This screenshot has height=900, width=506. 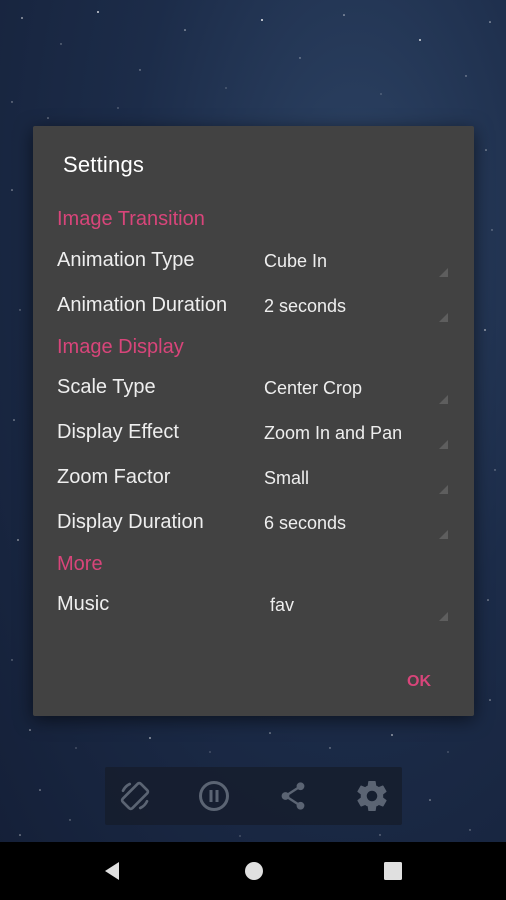 I want to click on pause-icon, so click(x=214, y=796).